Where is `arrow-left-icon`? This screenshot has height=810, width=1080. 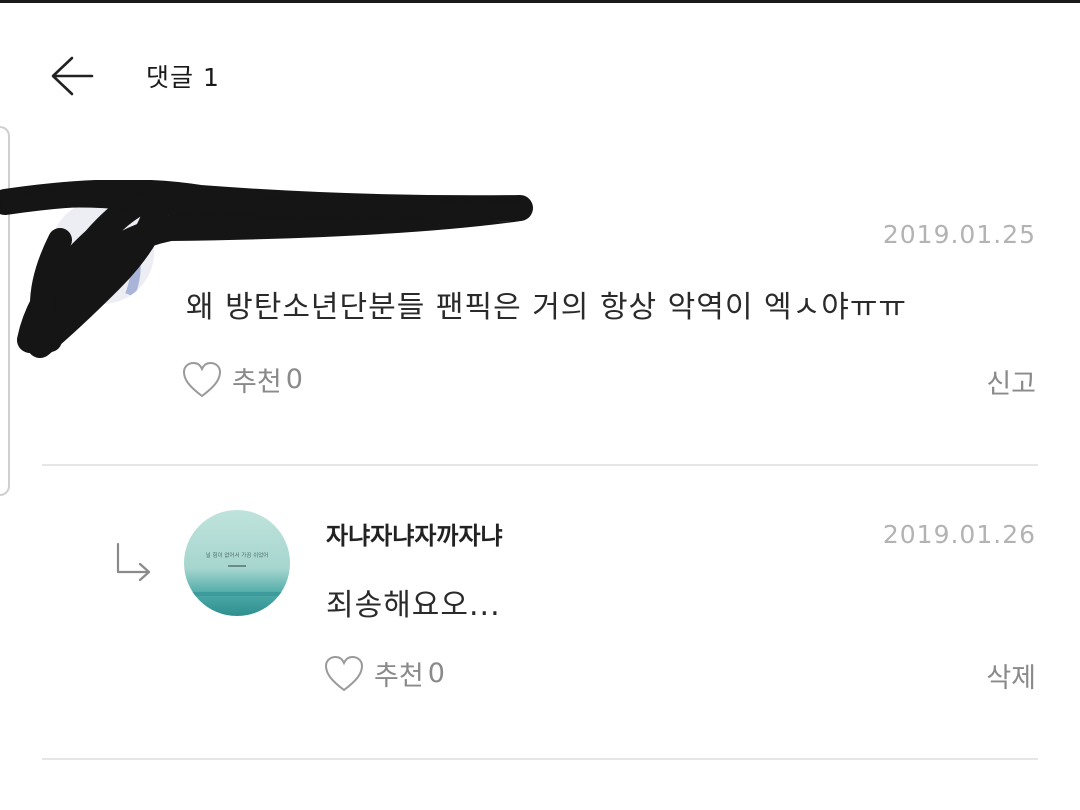 arrow-left-icon is located at coordinates (72, 76).